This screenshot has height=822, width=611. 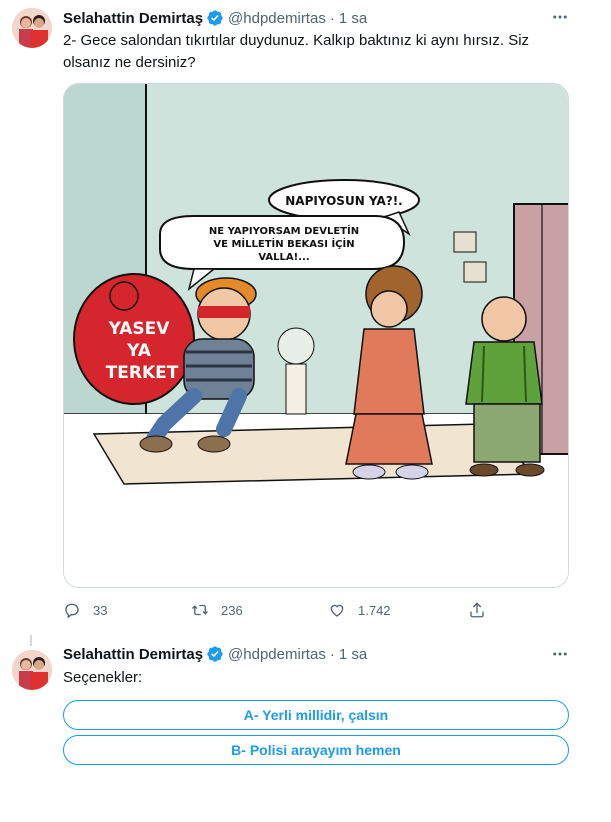 I want to click on retweet-button: 236, so click(x=217, y=610).